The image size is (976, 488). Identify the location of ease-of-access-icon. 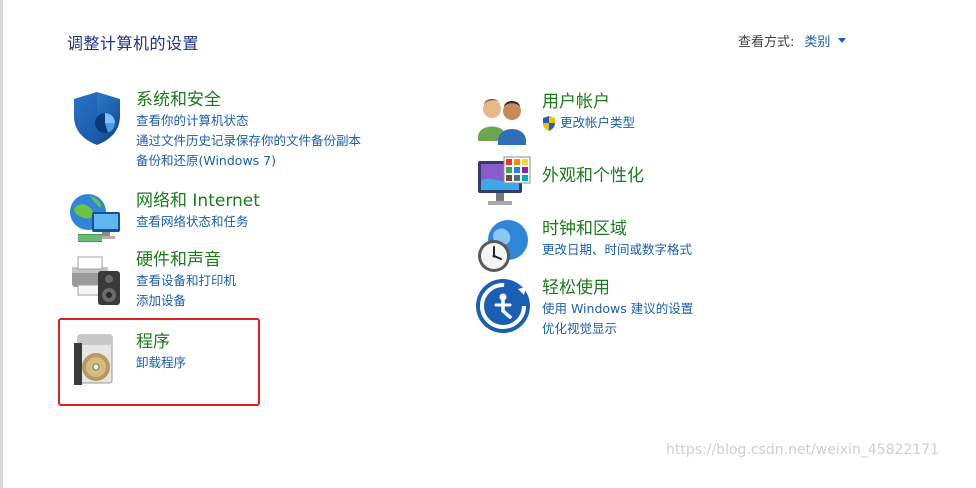
(503, 306).